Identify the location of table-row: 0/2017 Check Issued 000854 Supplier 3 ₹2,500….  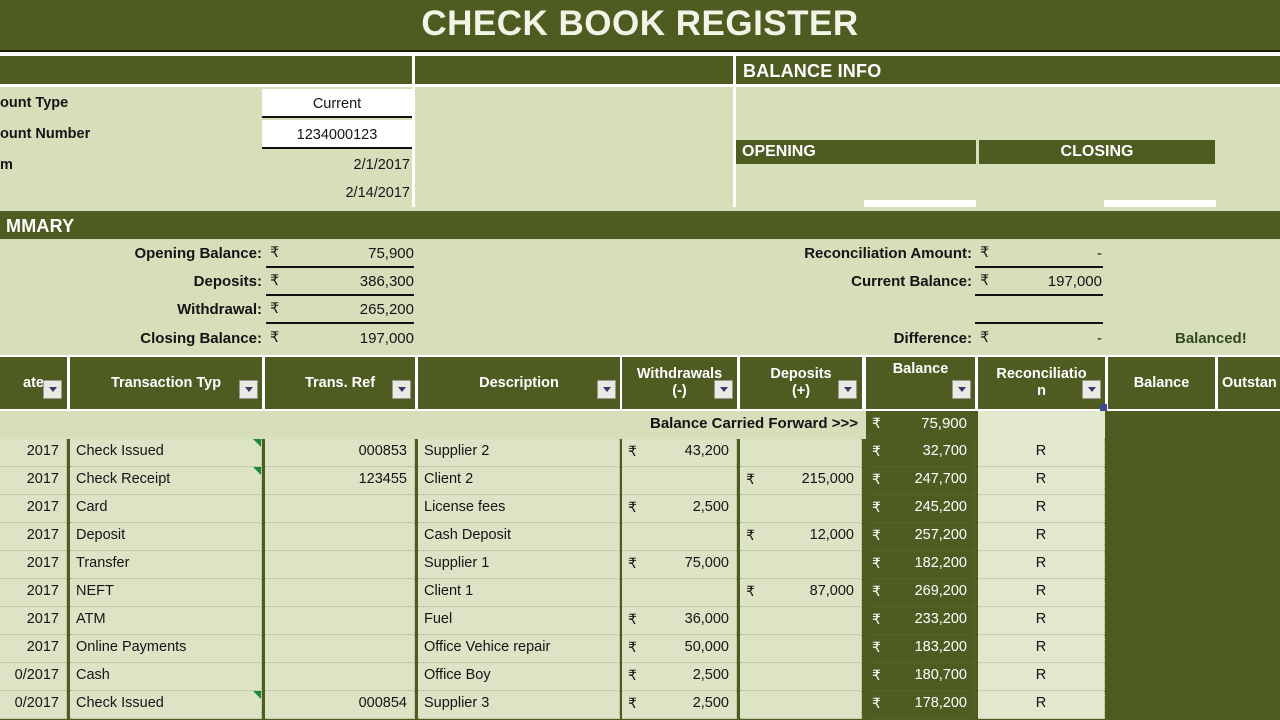
(640, 705).